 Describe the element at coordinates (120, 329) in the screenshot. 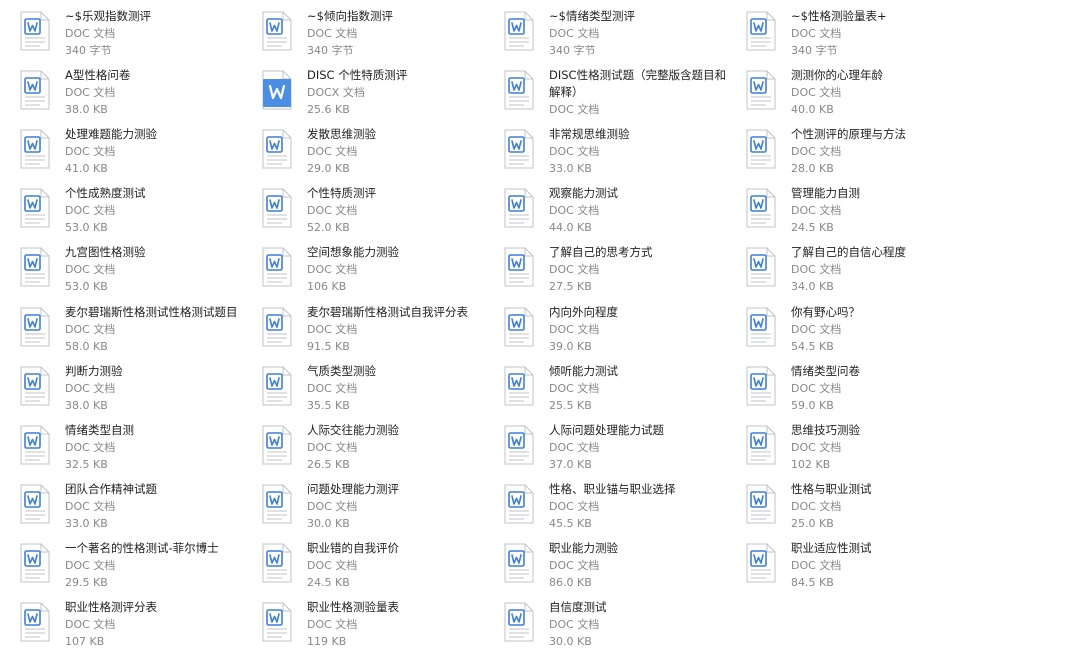

I see `file-item: 麦尔碧瑞斯性格测试性格测试题目 DOC 文档 58.0 KB` at that location.